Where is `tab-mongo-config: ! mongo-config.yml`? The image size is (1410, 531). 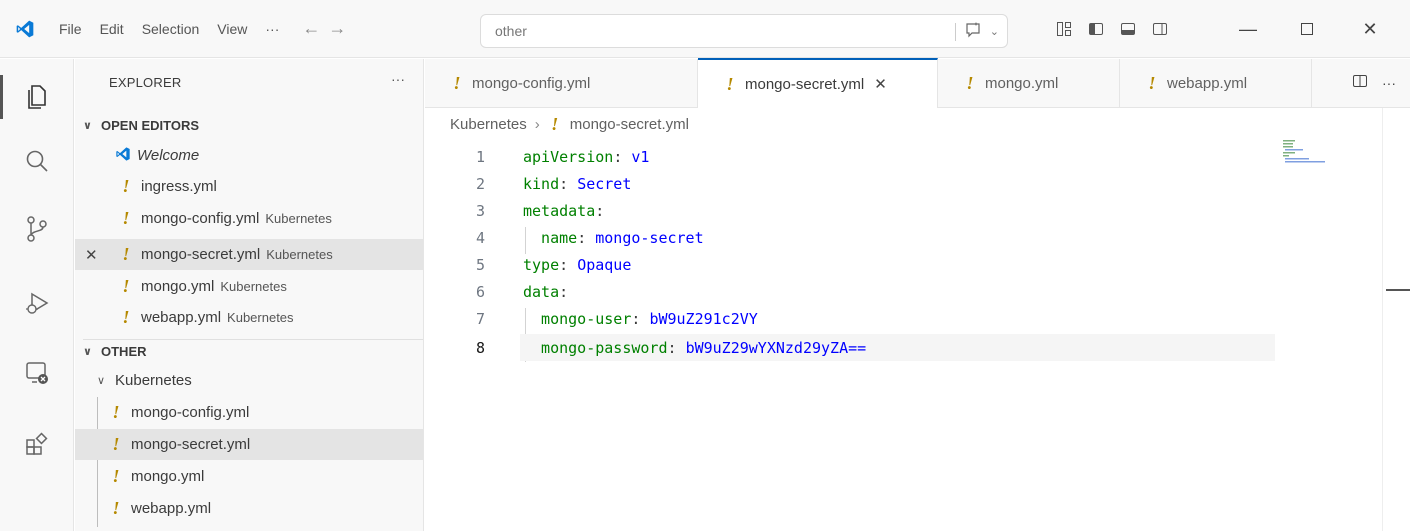 tab-mongo-config: ! mongo-config.yml is located at coordinates (561, 83).